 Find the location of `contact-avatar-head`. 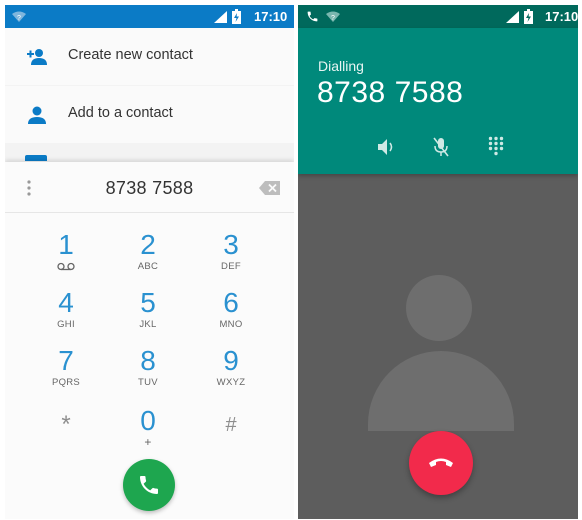

contact-avatar-head is located at coordinates (439, 308).